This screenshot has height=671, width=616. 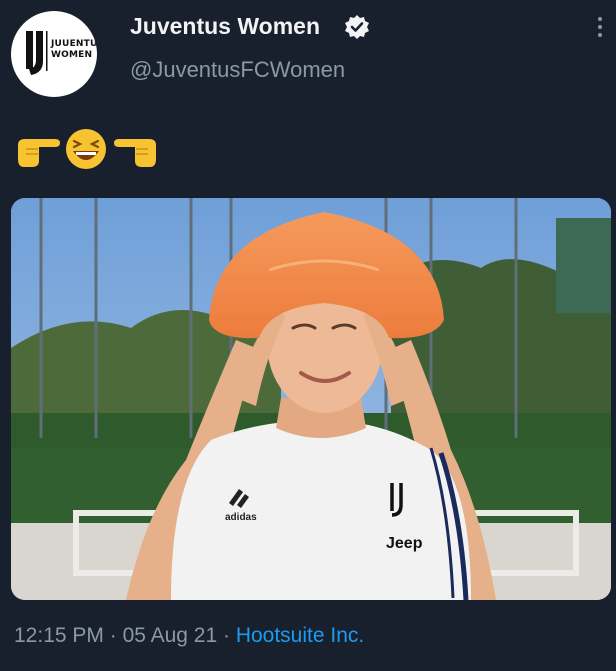 I want to click on shirt-sponsor-text: Jeep, so click(x=404, y=543).